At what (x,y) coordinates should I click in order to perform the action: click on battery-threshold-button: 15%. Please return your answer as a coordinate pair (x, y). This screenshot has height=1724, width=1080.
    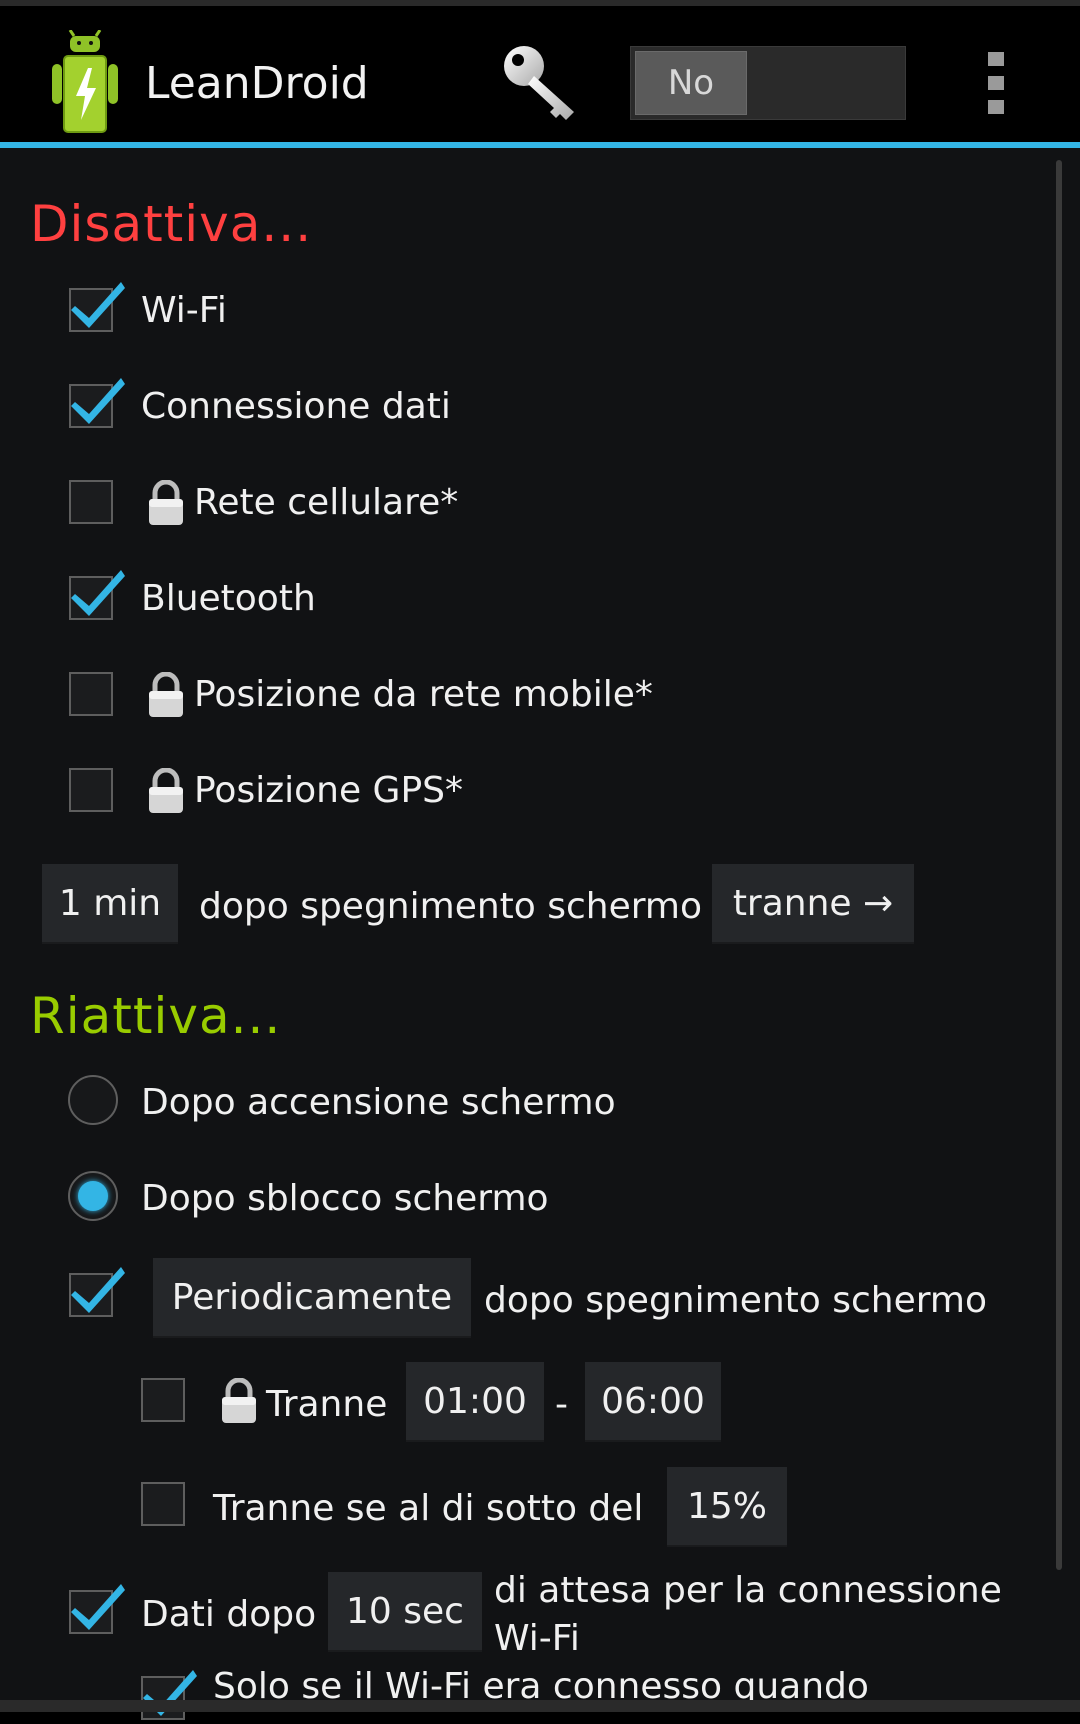
    Looking at the image, I should click on (727, 1507).